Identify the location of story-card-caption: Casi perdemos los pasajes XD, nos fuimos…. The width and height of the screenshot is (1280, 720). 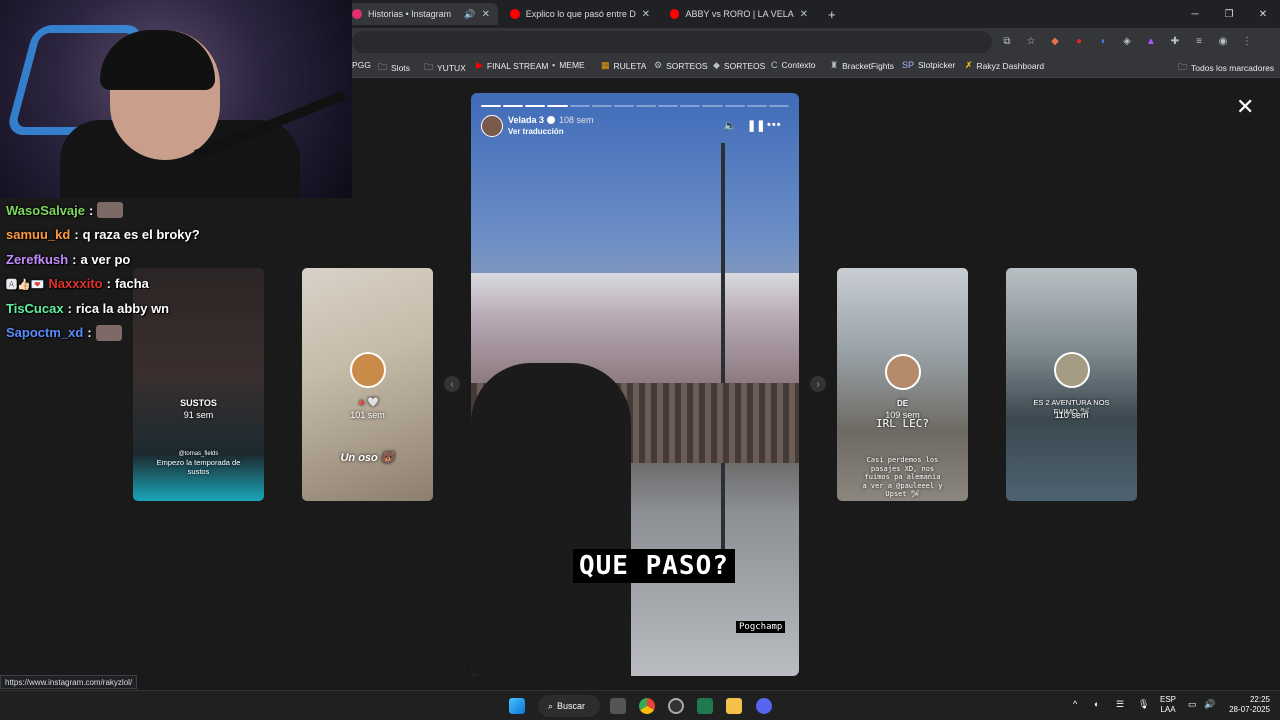
(902, 477).